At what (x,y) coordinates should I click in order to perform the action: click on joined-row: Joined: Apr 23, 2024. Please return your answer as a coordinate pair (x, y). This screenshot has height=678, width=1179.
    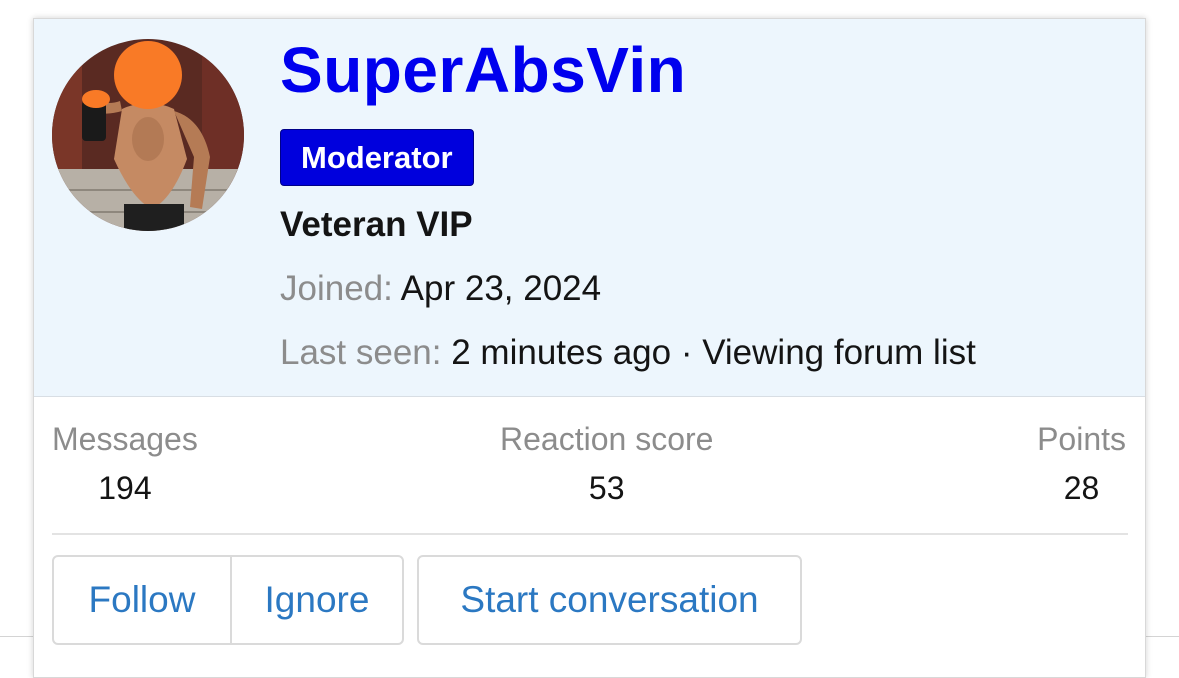
    Looking at the image, I should click on (440, 289).